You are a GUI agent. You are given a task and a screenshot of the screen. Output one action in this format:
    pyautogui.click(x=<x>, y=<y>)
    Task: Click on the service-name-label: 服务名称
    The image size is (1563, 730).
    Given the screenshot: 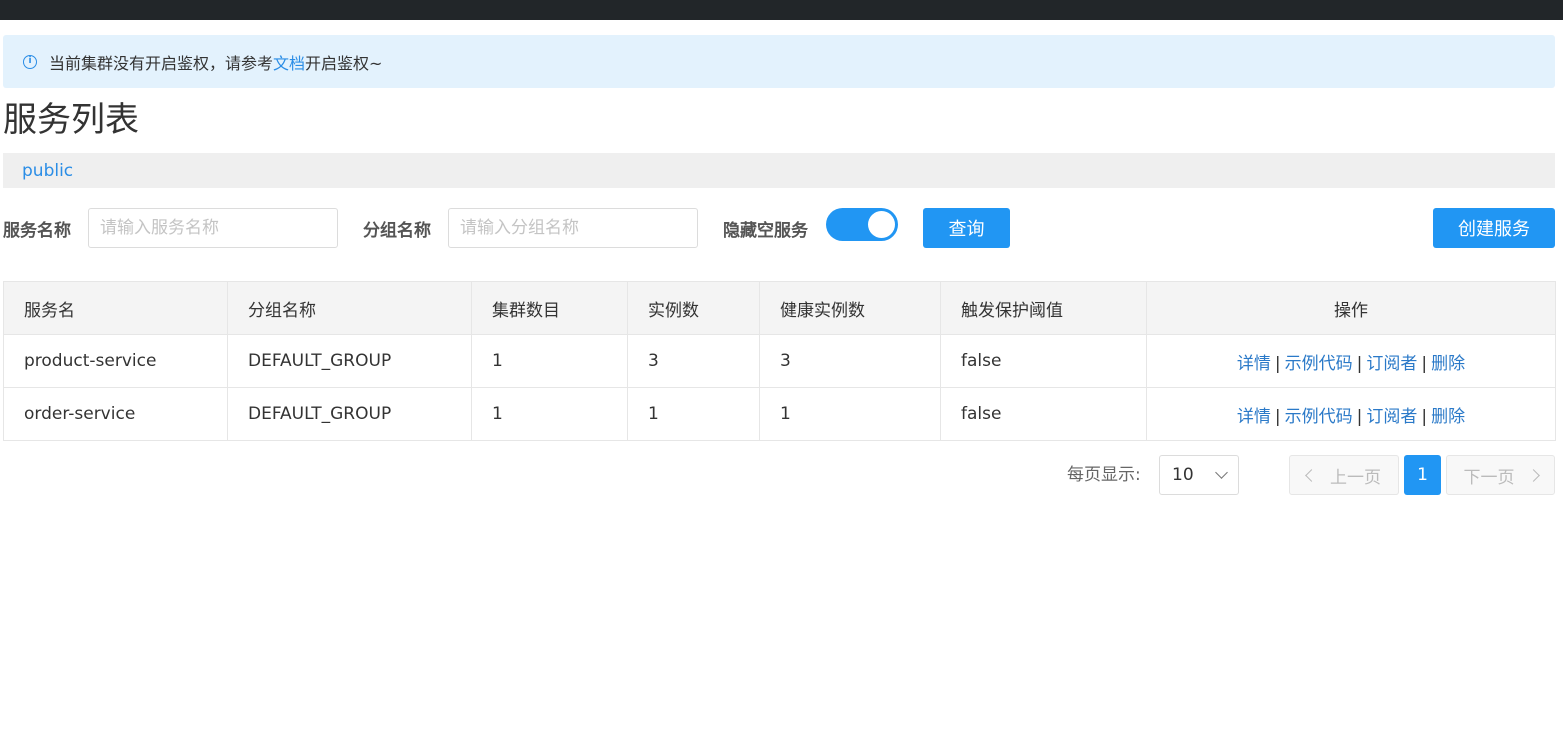 What is the action you would take?
    pyautogui.click(x=37, y=230)
    